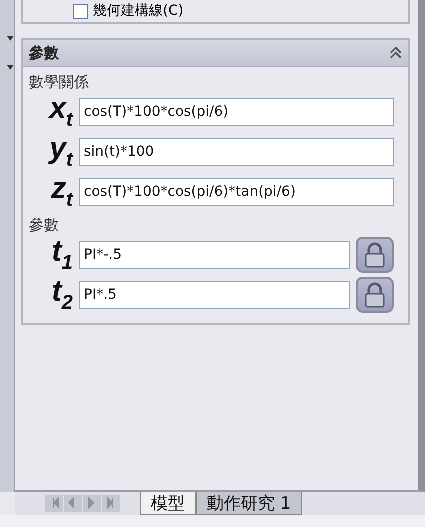 This screenshot has height=527, width=425. Describe the element at coordinates (59, 82) in the screenshot. I see `section-label: 數學關係` at that location.